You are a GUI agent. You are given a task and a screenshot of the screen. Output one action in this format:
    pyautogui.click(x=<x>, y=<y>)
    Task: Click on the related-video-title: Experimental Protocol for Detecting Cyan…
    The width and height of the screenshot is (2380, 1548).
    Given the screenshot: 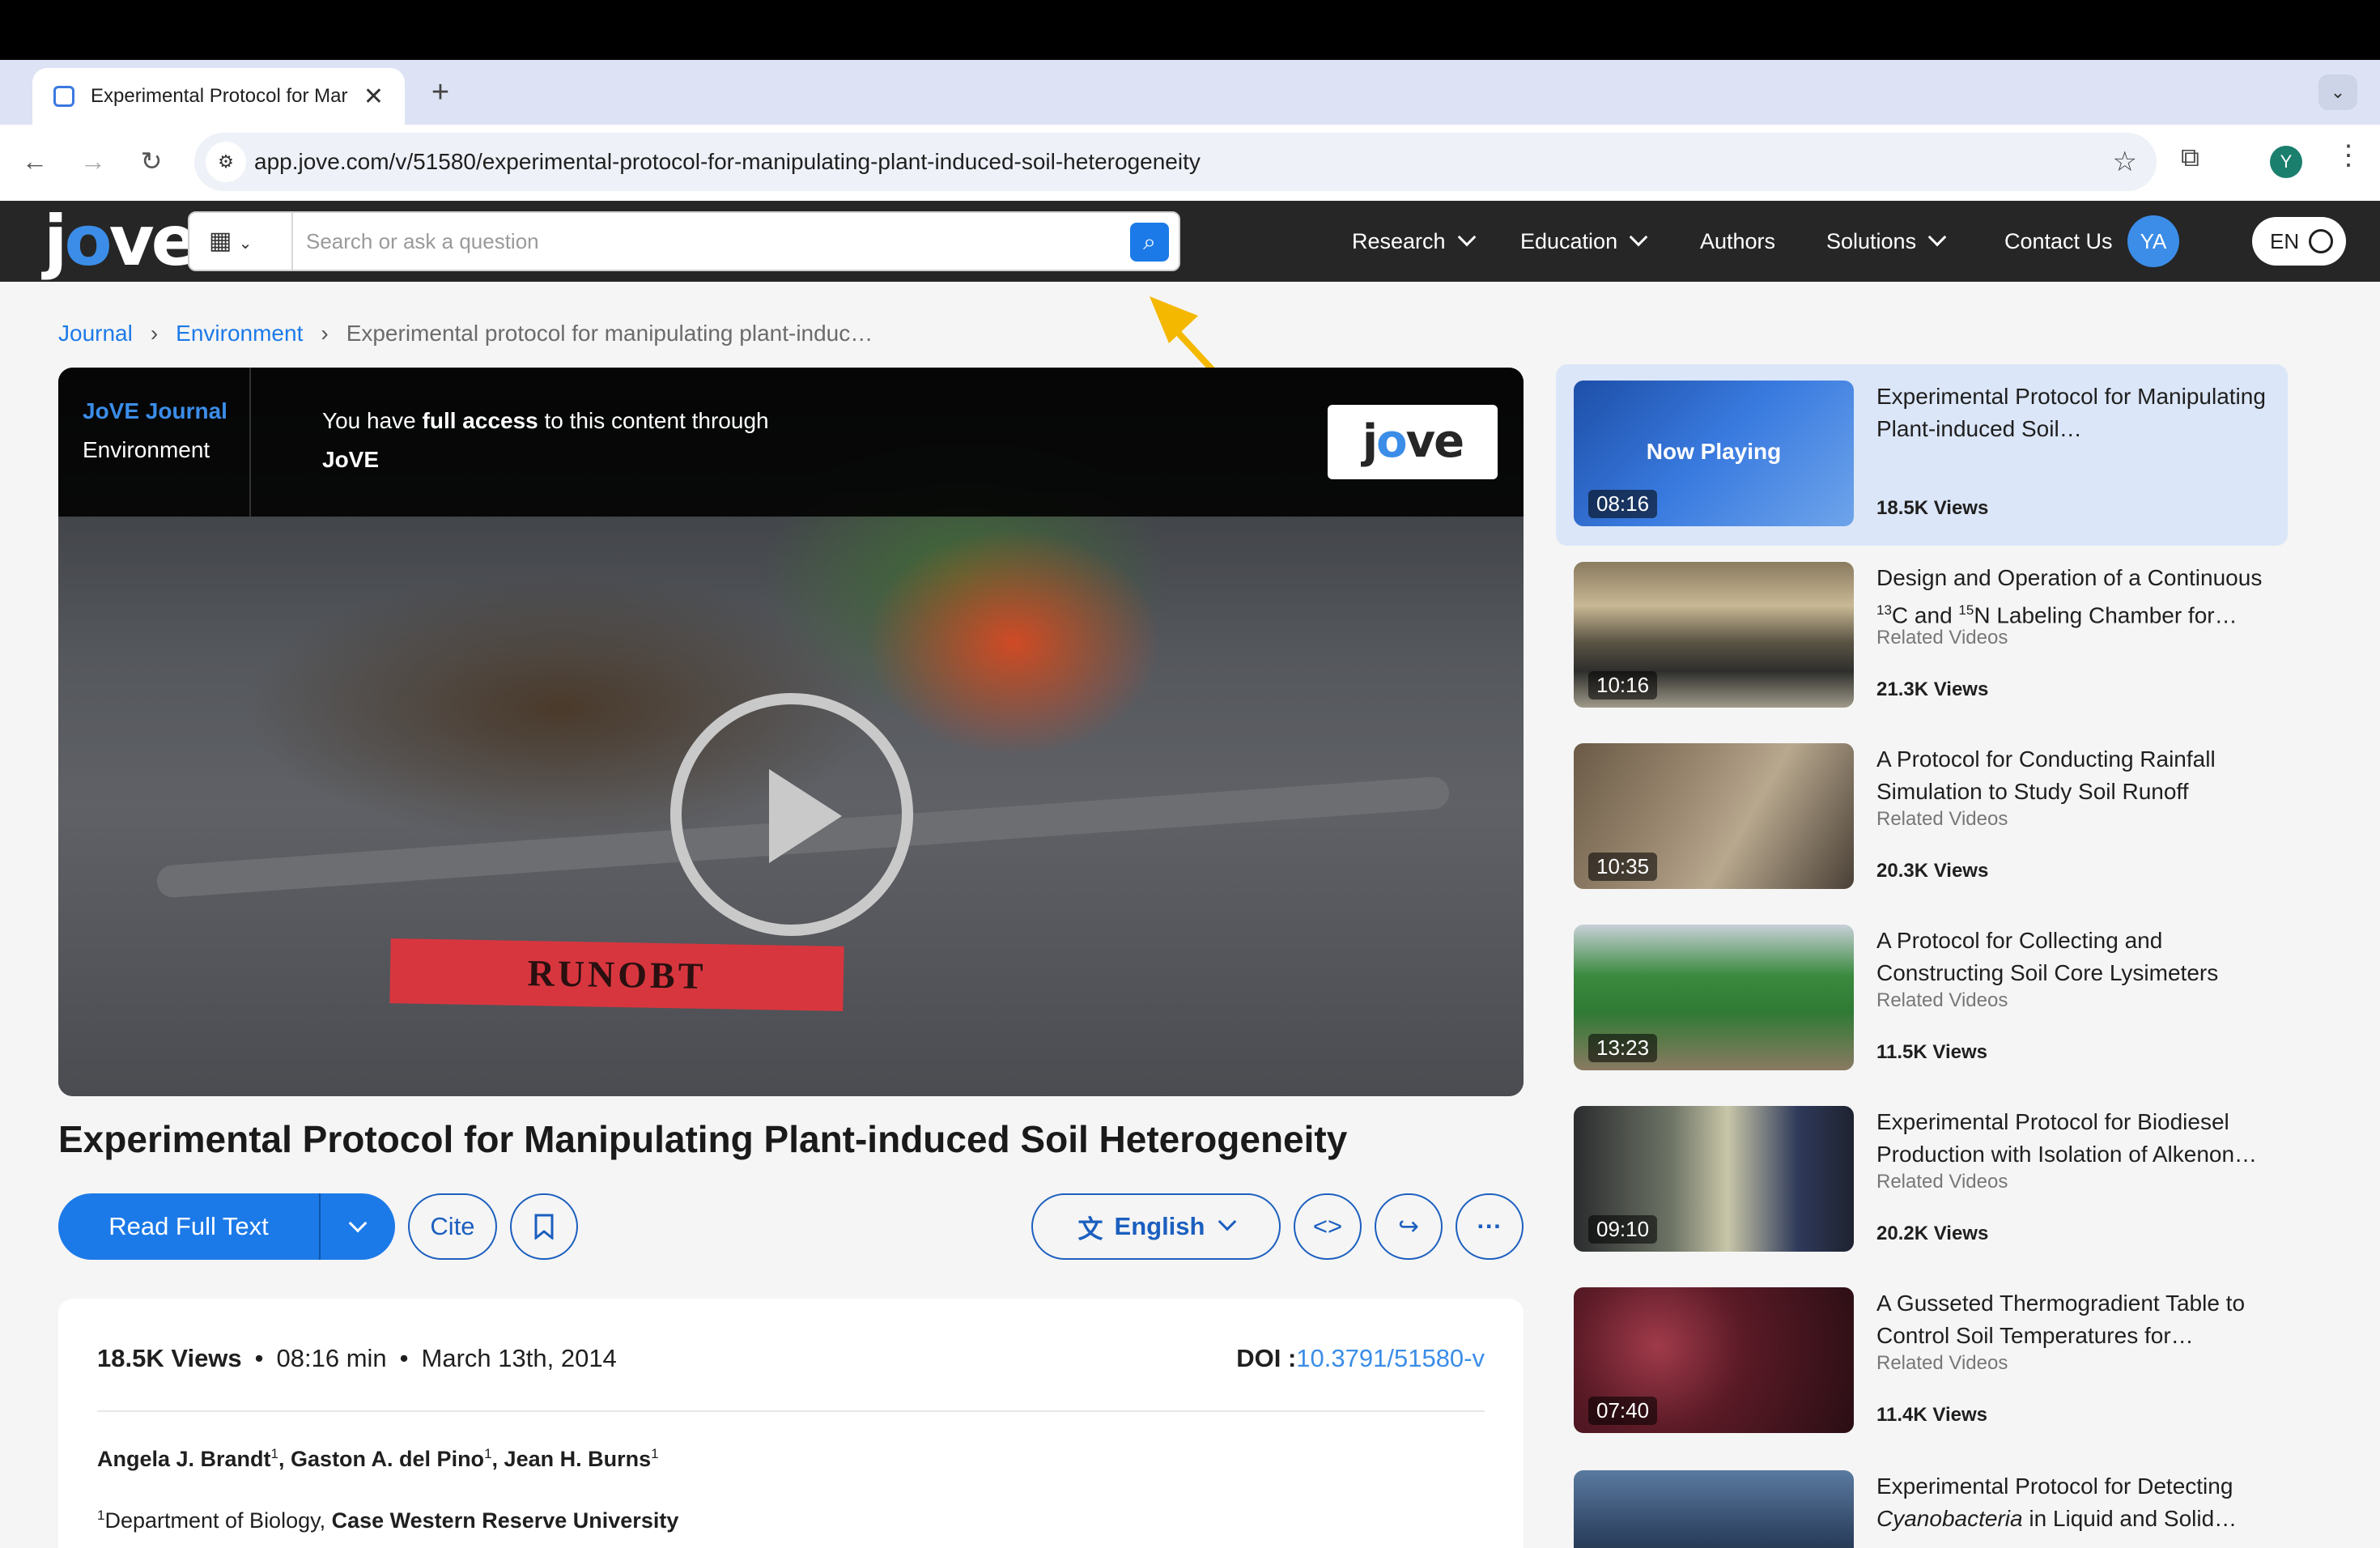 What is the action you would take?
    pyautogui.click(x=2078, y=1502)
    